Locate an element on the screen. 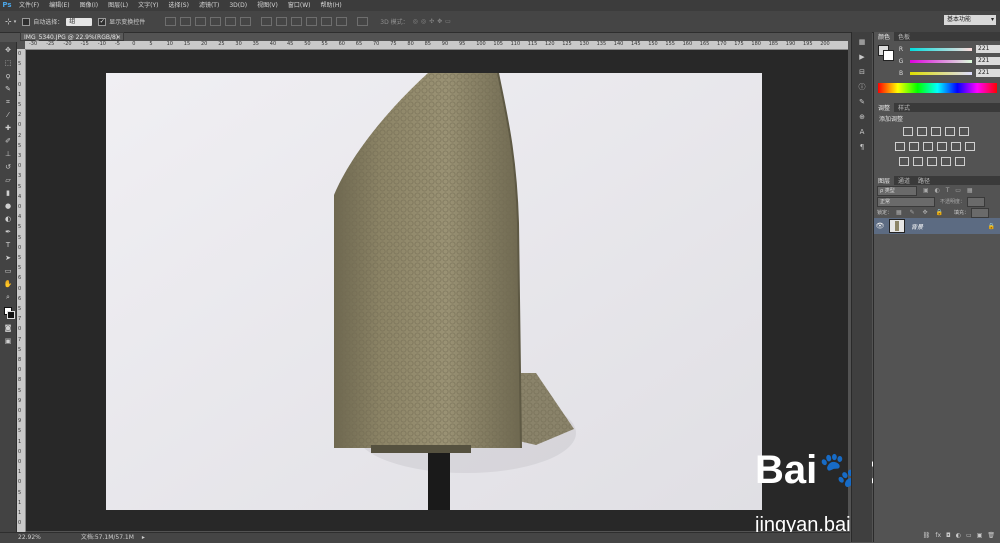  tab-swatches: 色板 is located at coordinates (904, 36).